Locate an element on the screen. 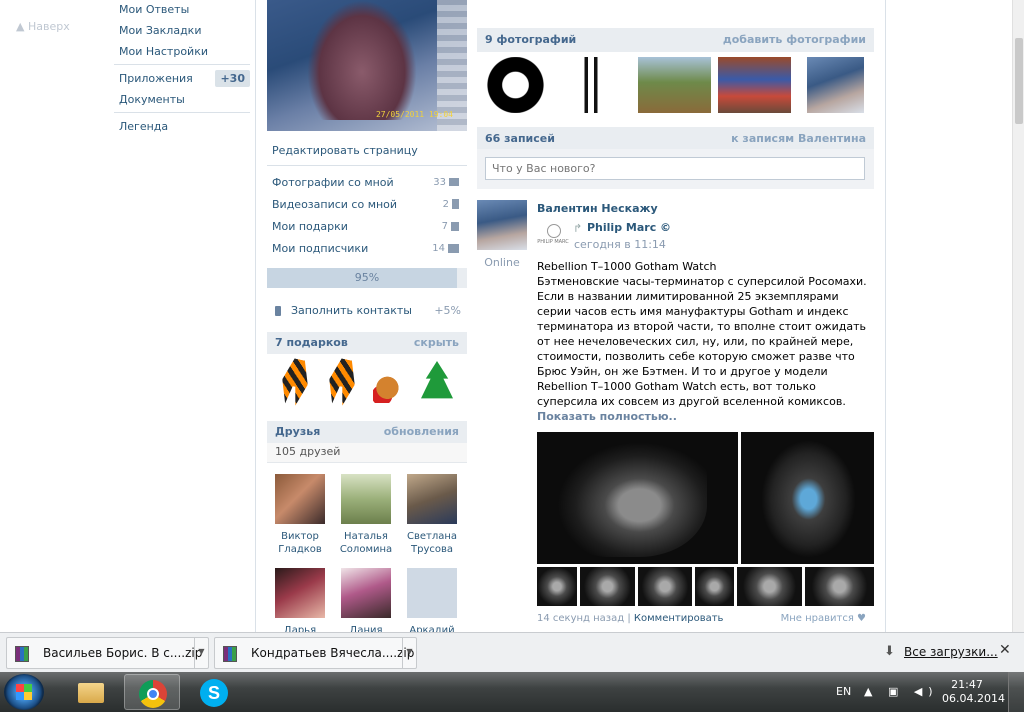 The height and width of the screenshot is (712, 1024). scroll-to-top-link: ▲ Наверх is located at coordinates (43, 26).